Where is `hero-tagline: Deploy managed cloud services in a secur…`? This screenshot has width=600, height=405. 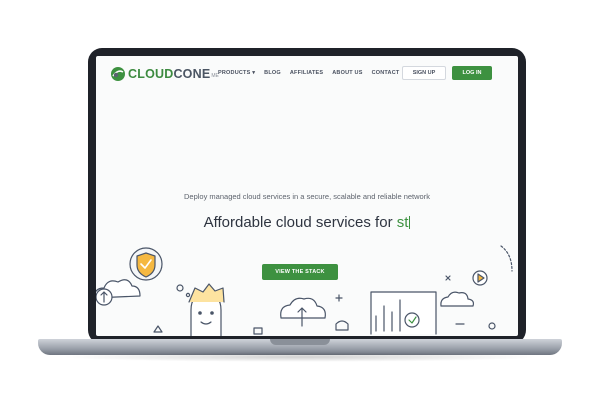 hero-tagline: Deploy managed cloud services in a secur… is located at coordinates (307, 196).